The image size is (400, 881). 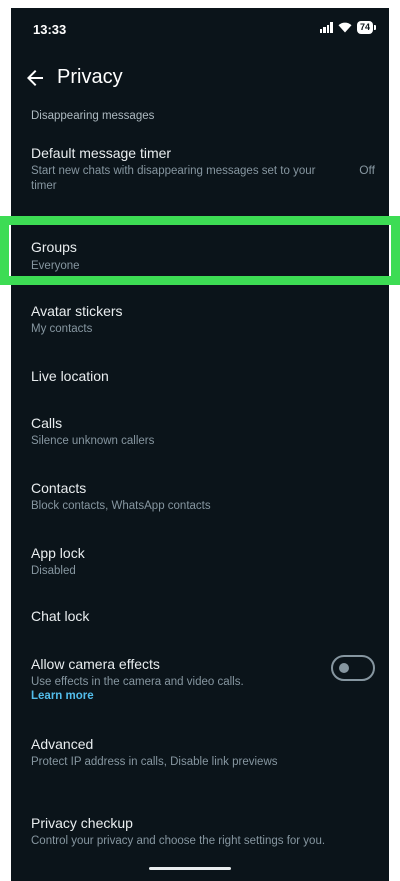 I want to click on setting-calls: Calls Silence unknown callers, so click(x=200, y=438).